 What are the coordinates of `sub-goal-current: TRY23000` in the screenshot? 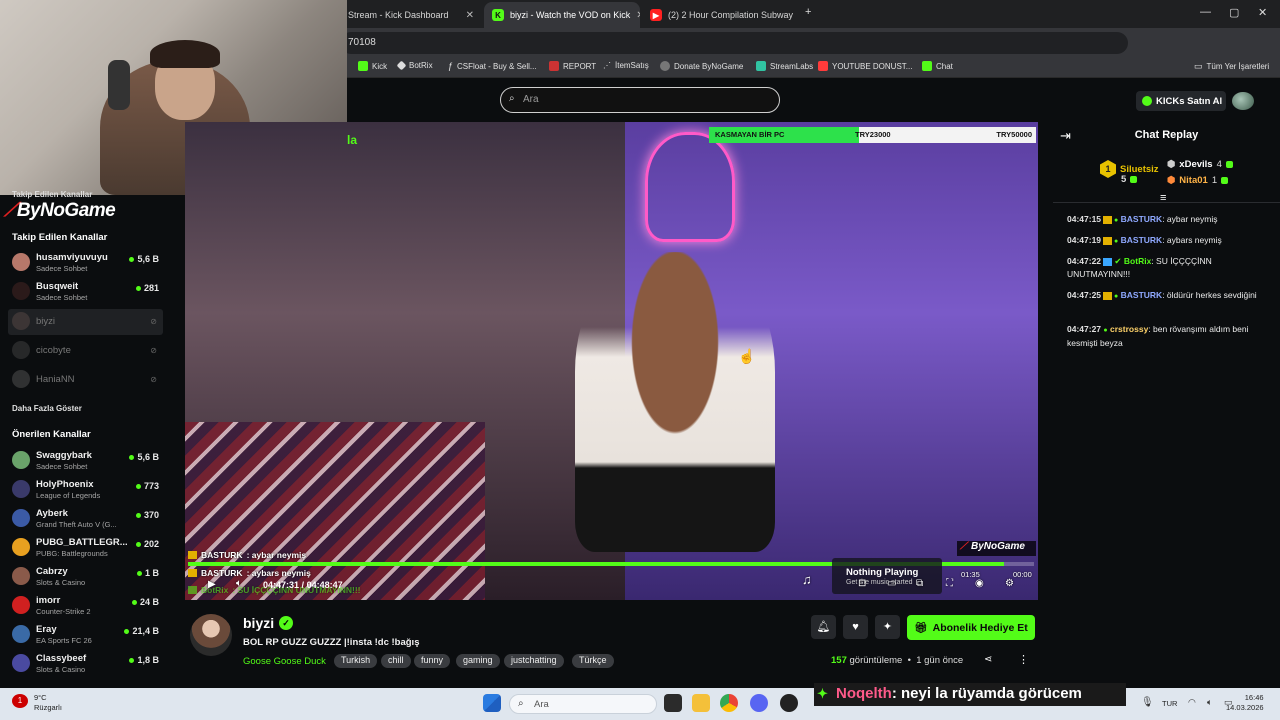 It's located at (873, 134).